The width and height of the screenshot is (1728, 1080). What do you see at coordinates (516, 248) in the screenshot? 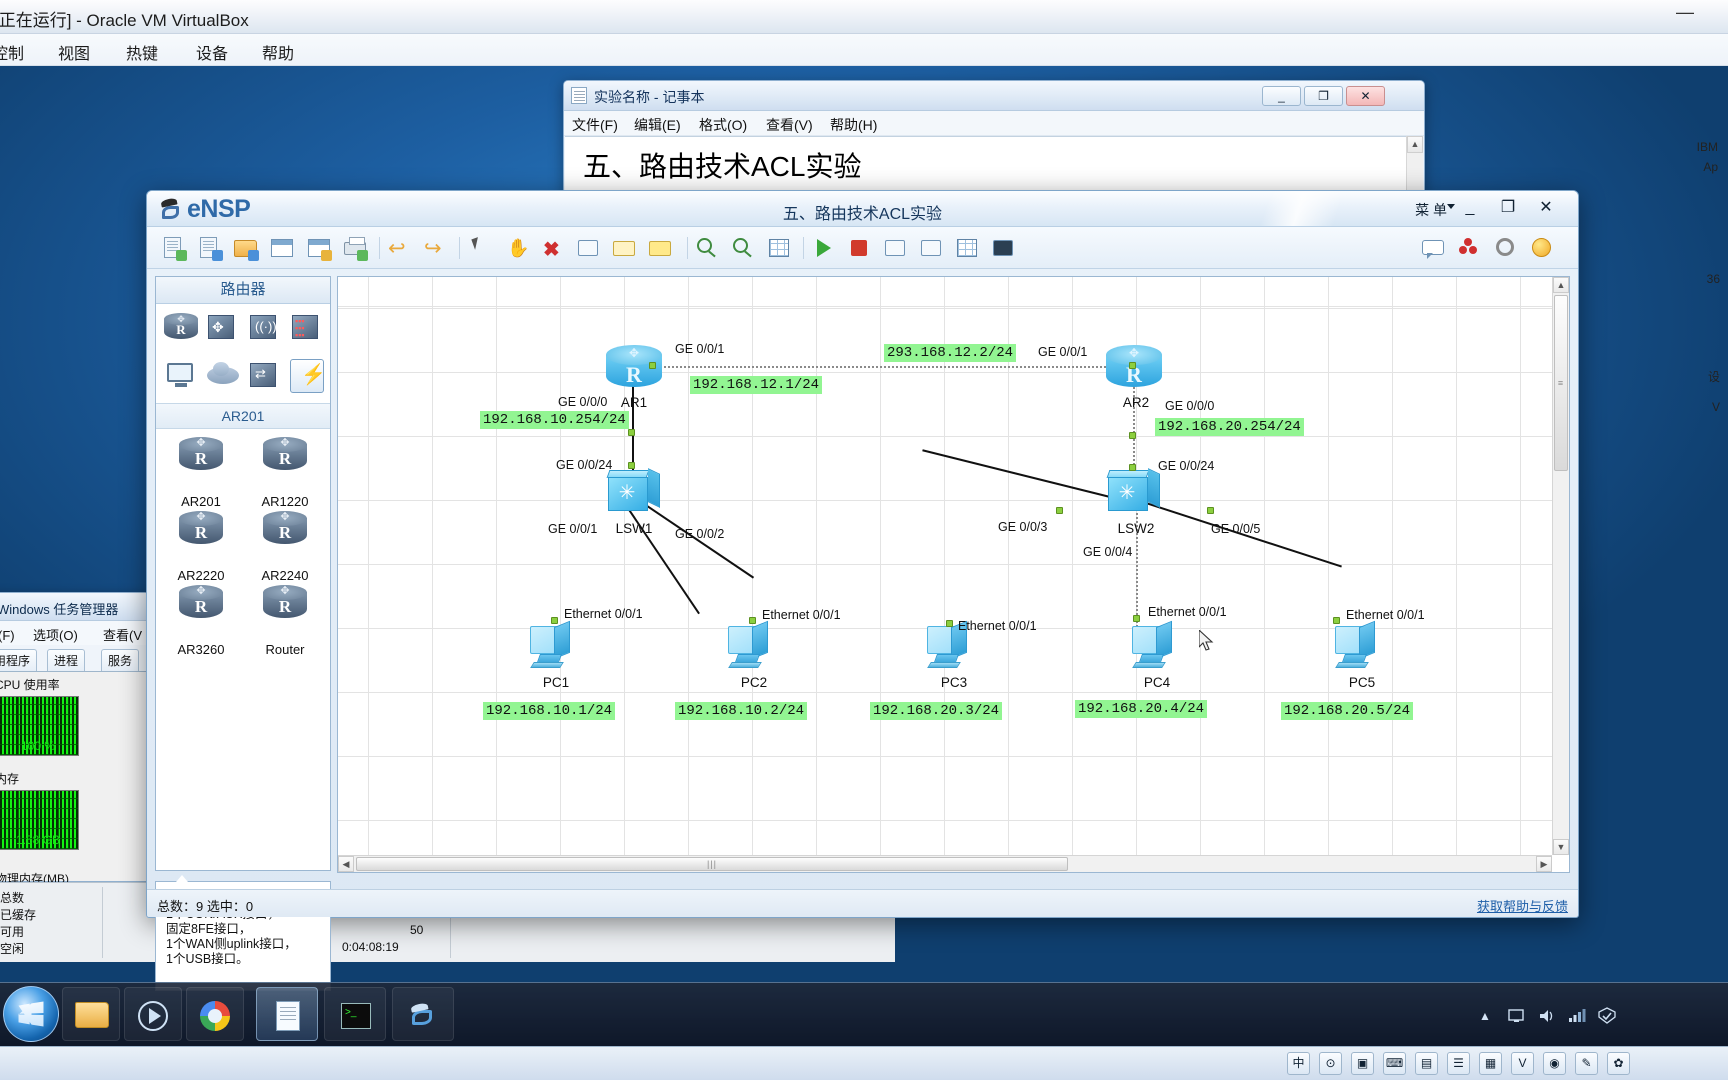
I see `pan-hand-icon: ✋` at bounding box center [516, 248].